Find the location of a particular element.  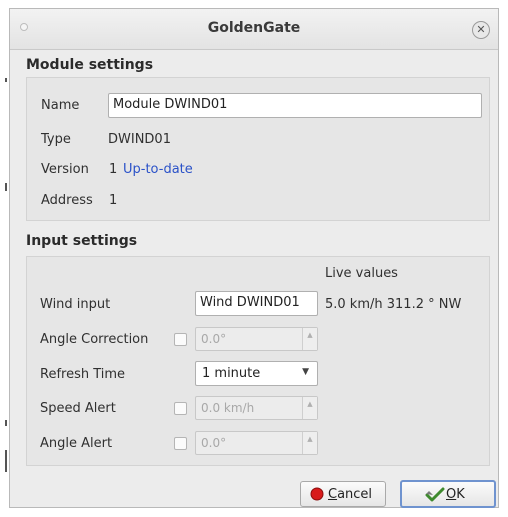

wind-input-field: Wind DWIND01 is located at coordinates (256, 303).